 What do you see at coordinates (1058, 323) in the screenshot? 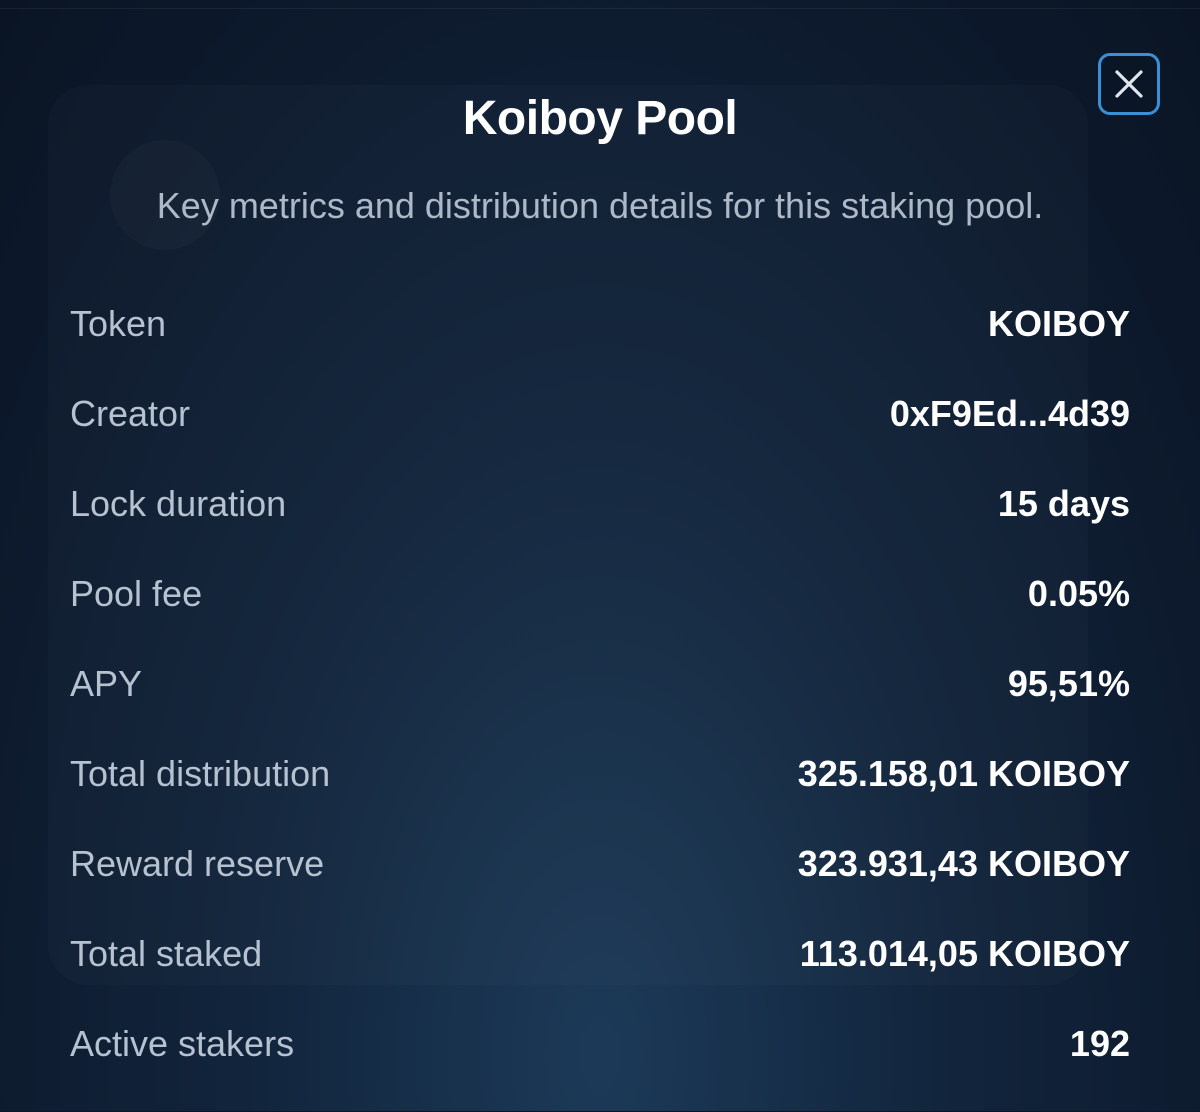
I see `metric-value: KOIBOY` at bounding box center [1058, 323].